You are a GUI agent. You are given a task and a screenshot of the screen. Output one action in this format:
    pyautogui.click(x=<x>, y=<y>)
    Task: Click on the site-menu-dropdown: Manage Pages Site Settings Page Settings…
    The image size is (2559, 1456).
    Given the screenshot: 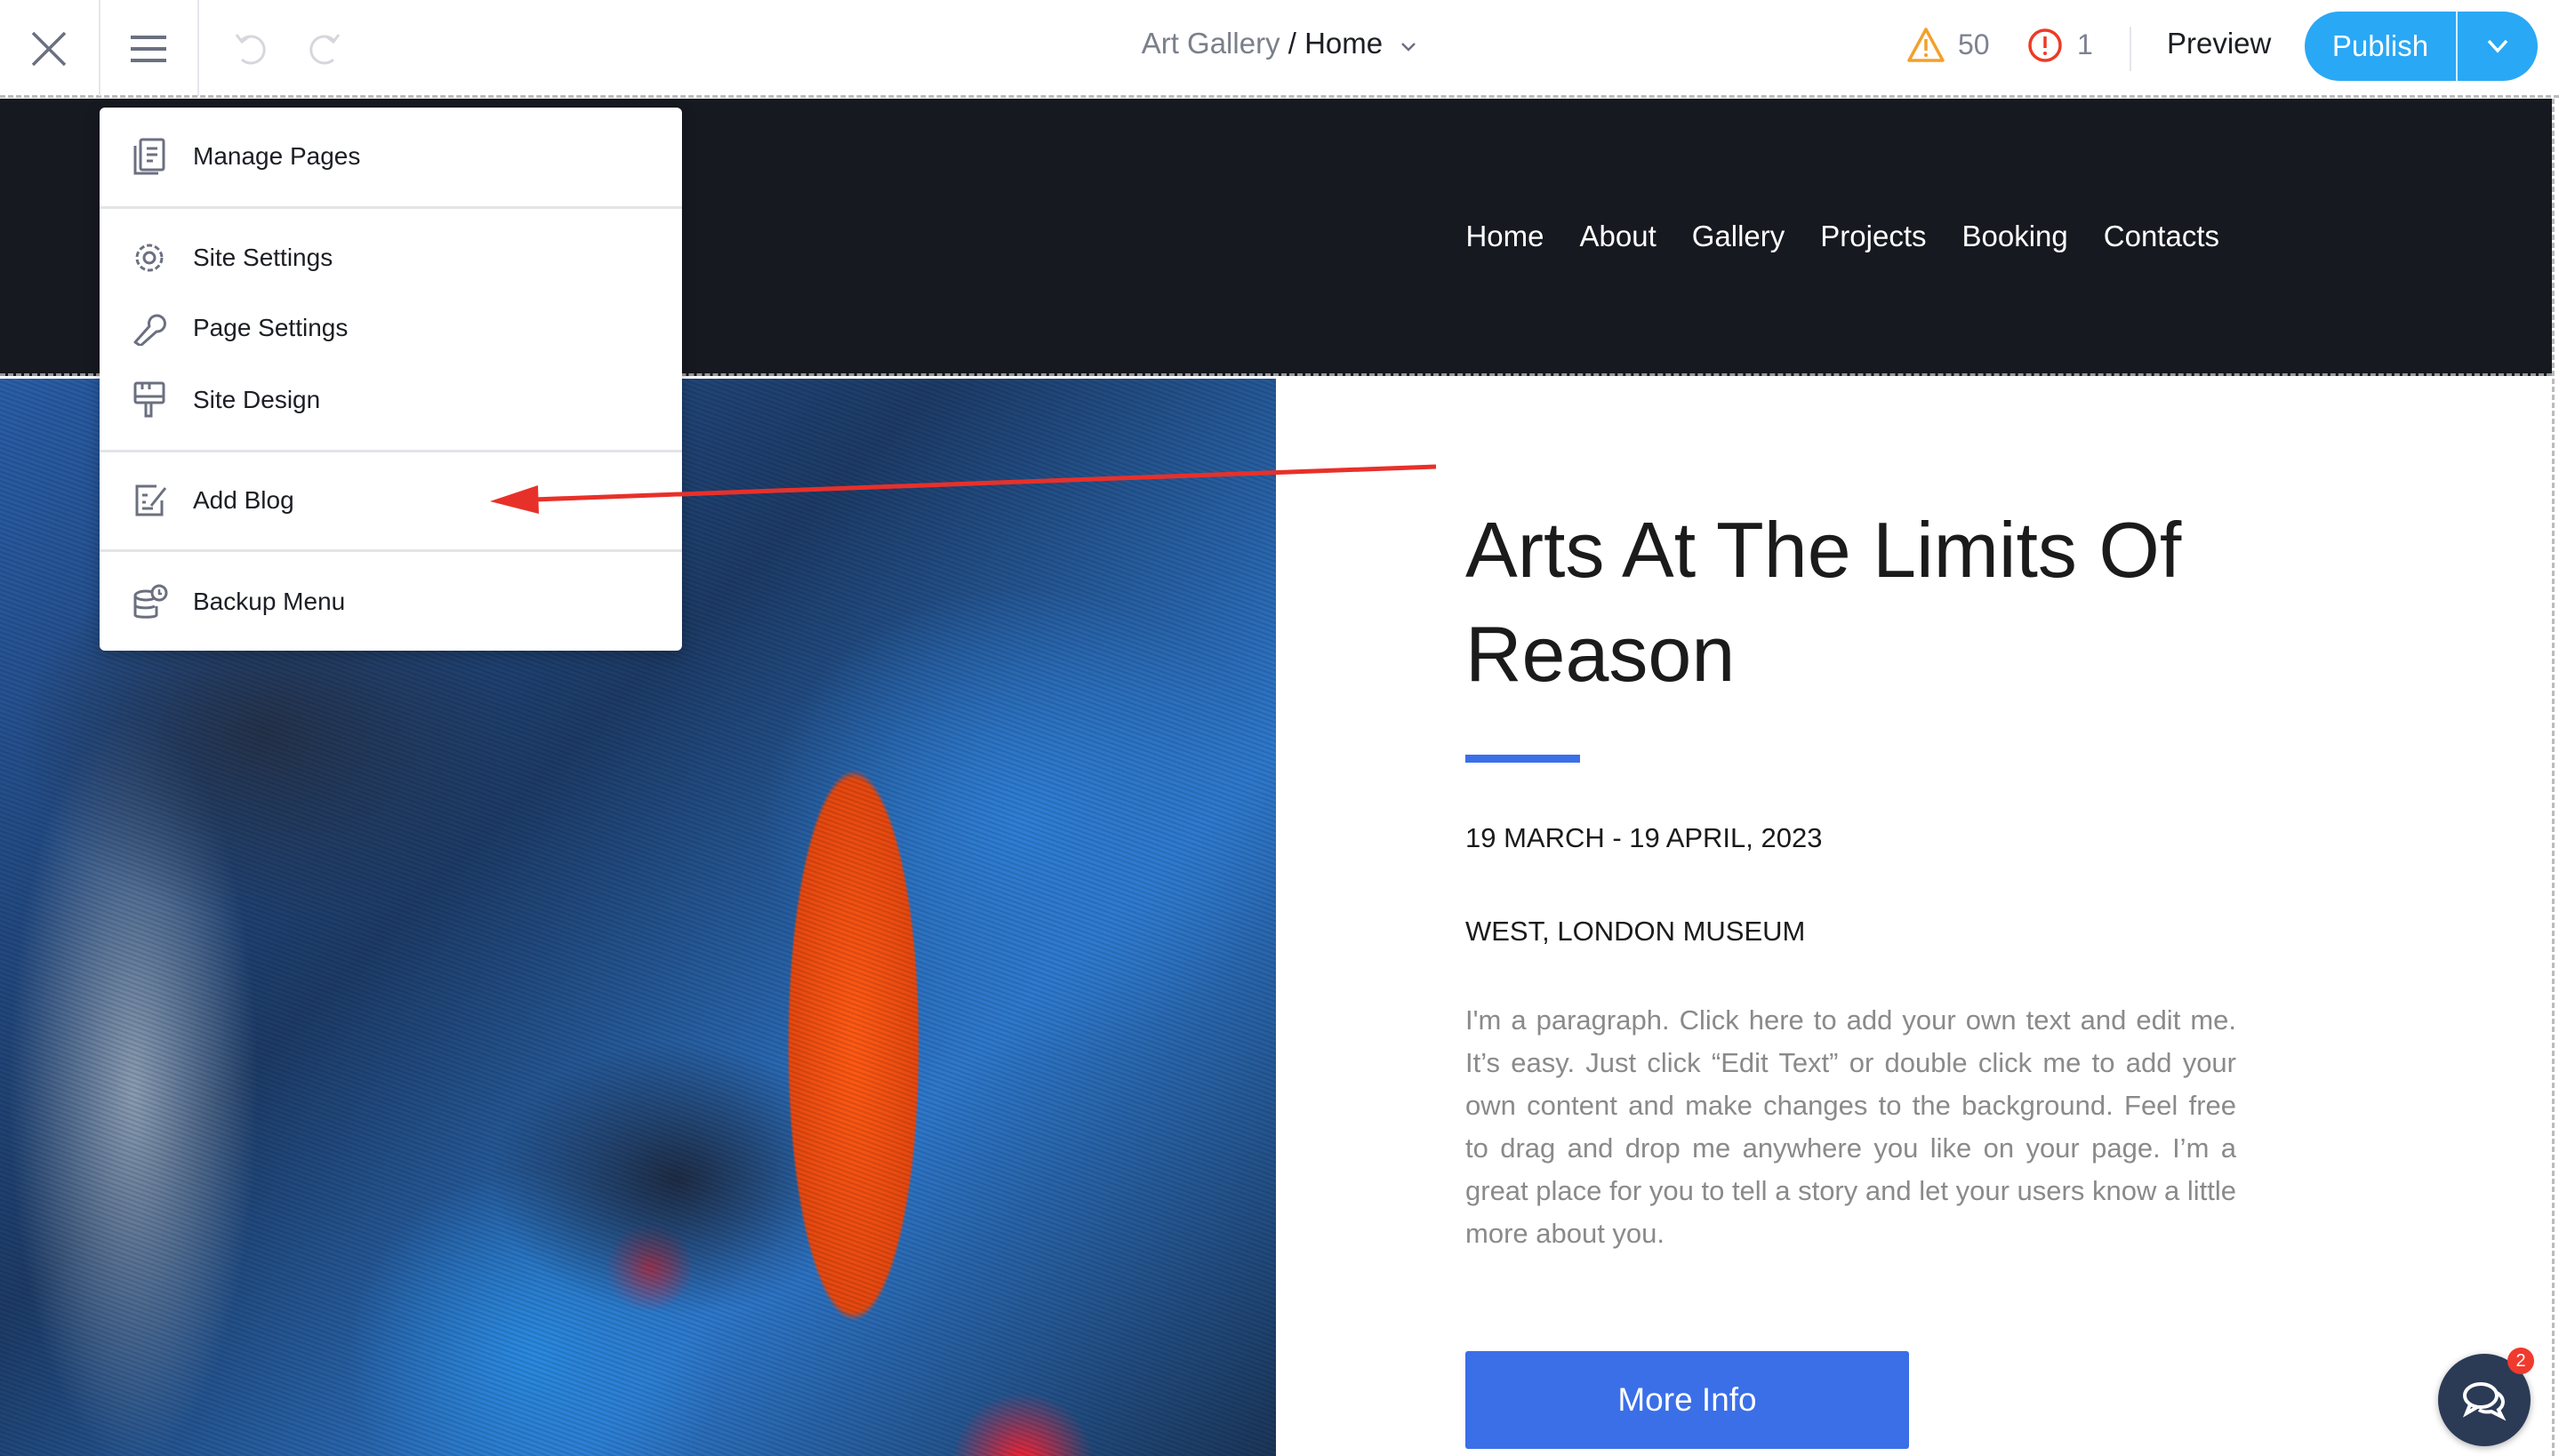 What is the action you would take?
    pyautogui.click(x=391, y=379)
    